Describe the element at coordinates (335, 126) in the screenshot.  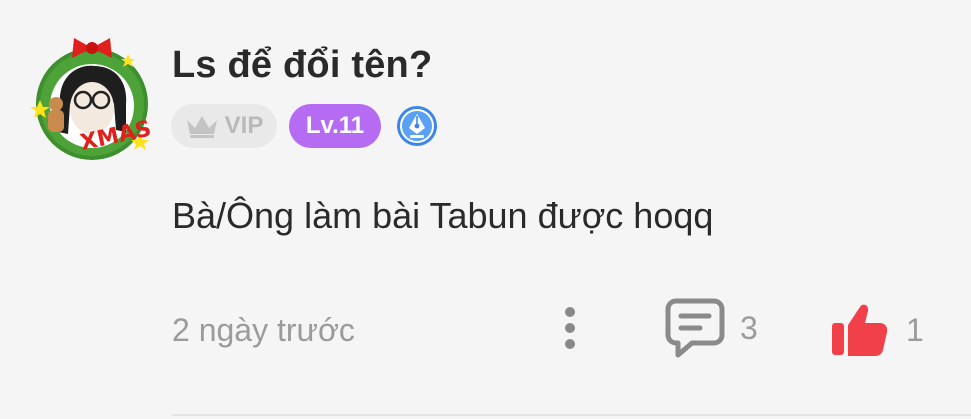
I see `level-badge: Lv.11` at that location.